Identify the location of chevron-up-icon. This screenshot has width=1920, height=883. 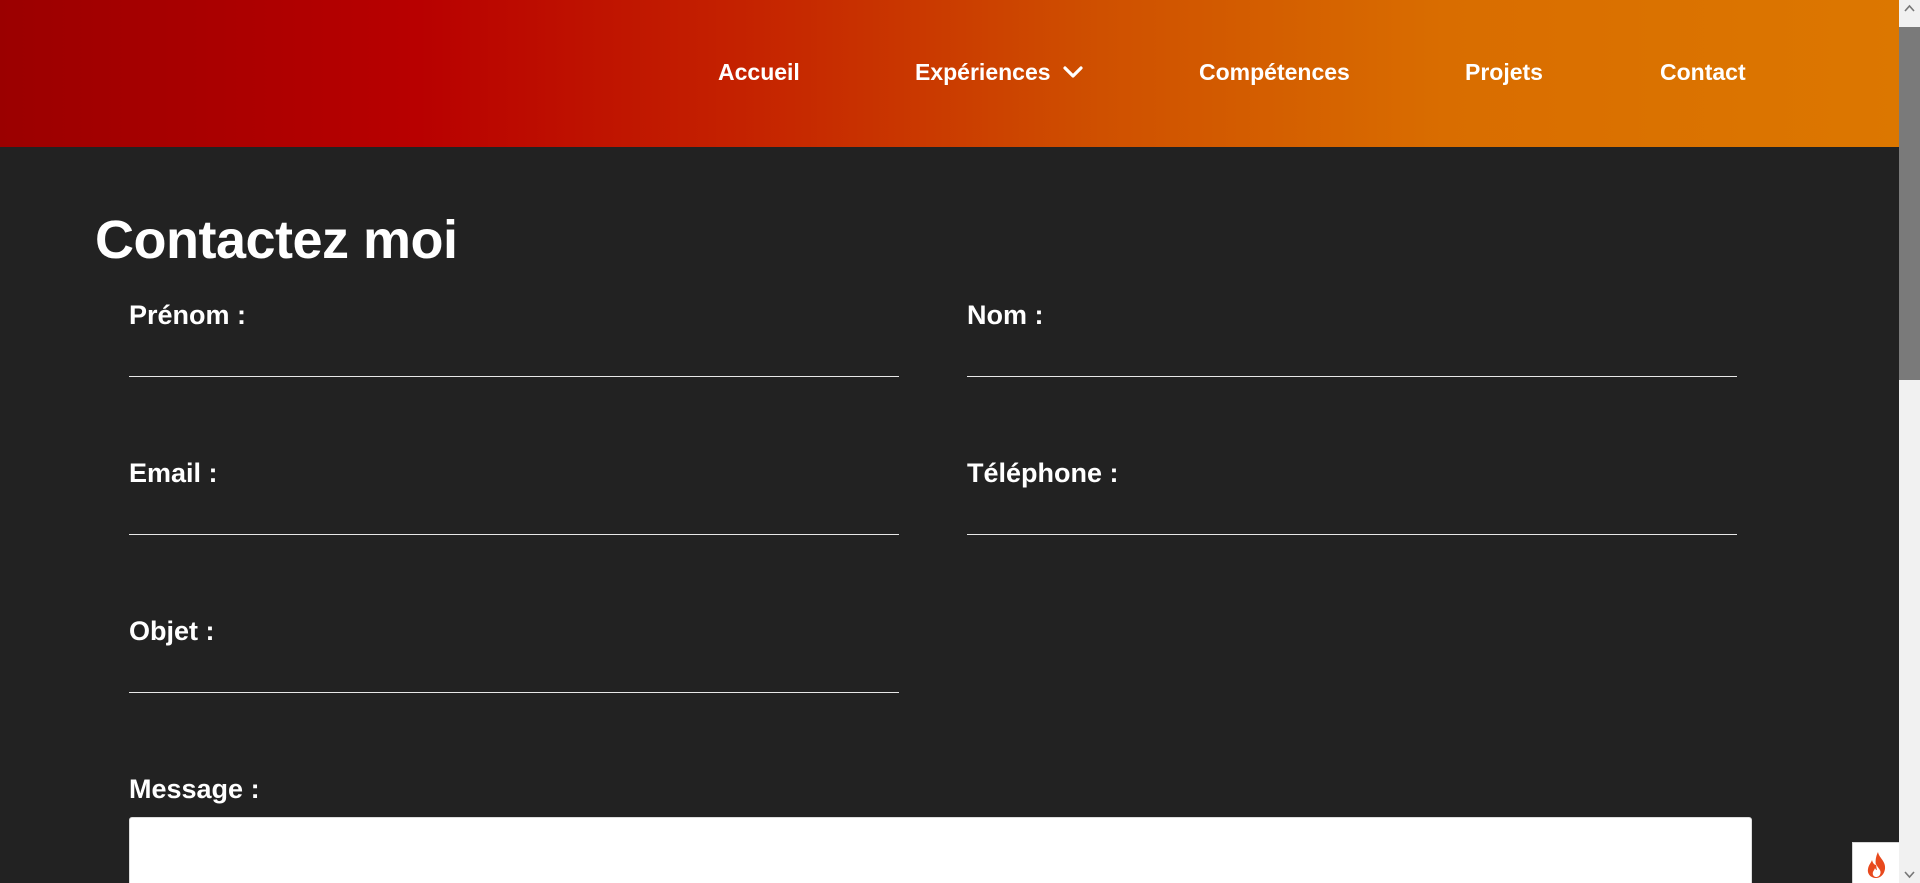
(1909, 8).